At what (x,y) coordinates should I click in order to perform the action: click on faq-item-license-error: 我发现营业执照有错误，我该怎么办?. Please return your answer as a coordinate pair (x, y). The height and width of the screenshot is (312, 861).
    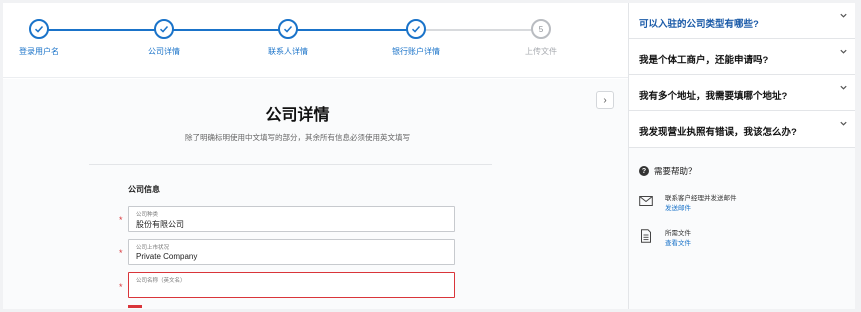
    Looking at the image, I should click on (742, 129).